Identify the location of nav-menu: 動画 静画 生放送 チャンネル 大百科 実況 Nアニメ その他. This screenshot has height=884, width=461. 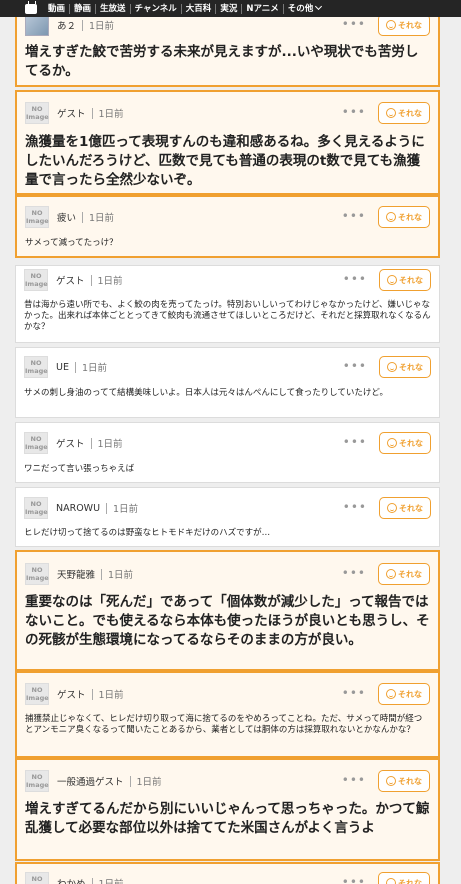
(184, 8).